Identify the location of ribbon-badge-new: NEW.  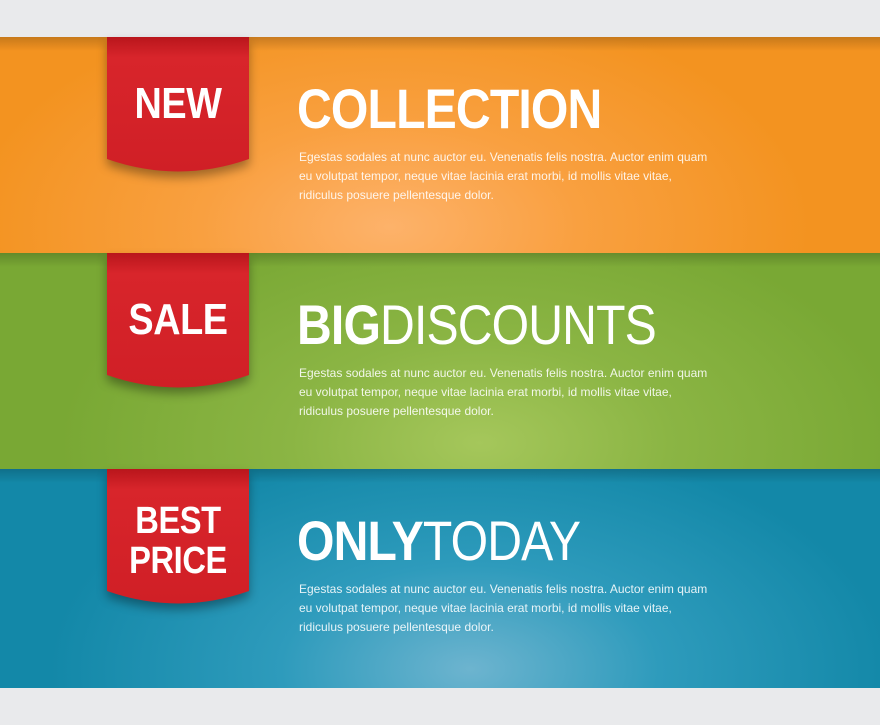
(178, 104).